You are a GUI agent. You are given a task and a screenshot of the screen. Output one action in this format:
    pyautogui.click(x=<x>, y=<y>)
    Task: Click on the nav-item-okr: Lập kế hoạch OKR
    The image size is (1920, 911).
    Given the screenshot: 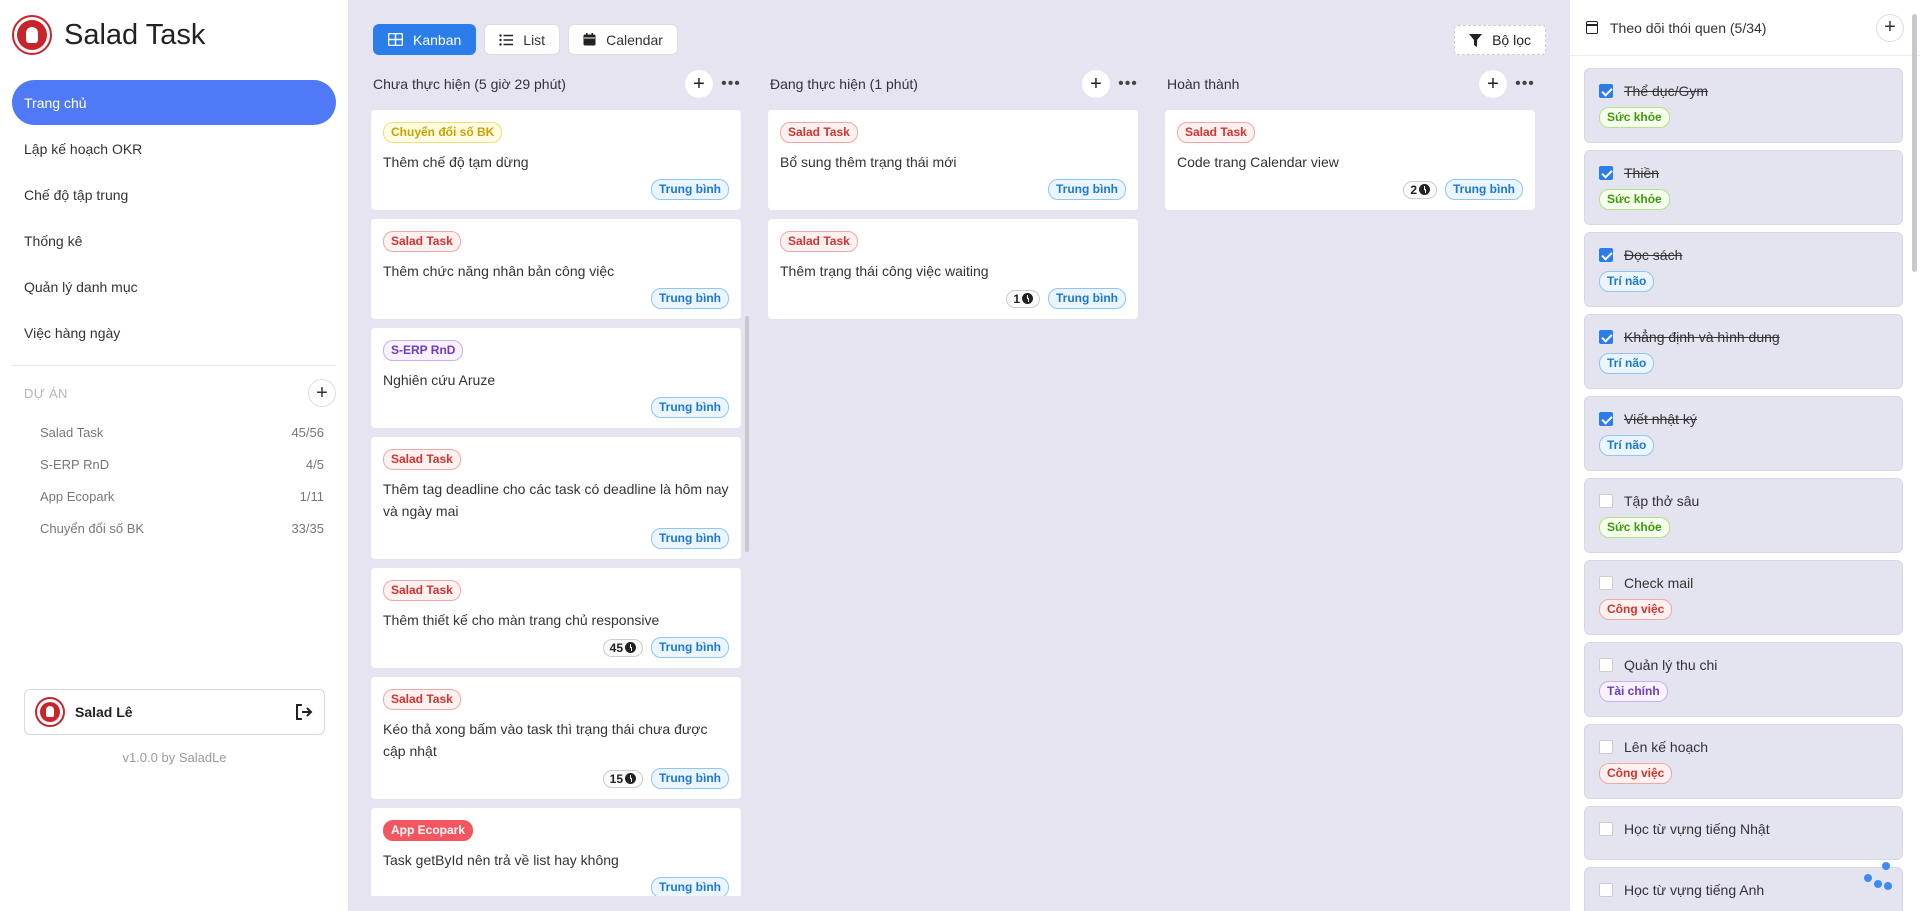 What is the action you would take?
    pyautogui.click(x=174, y=148)
    